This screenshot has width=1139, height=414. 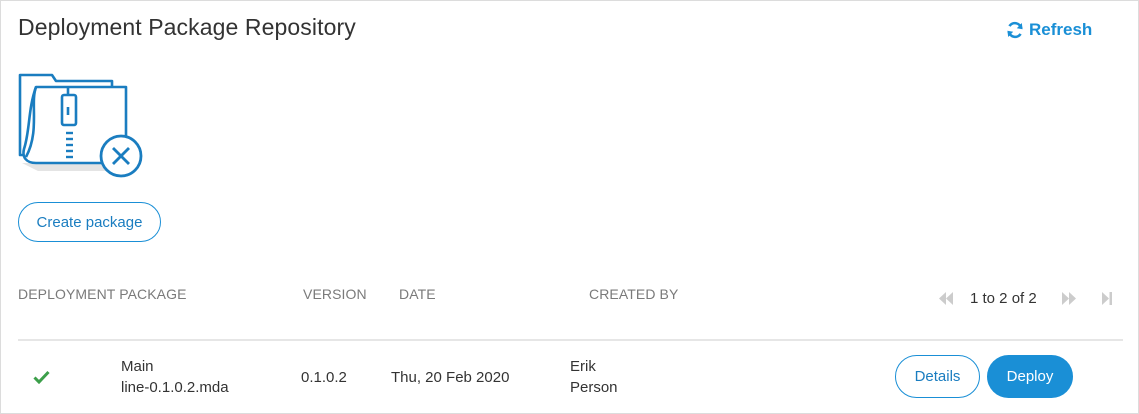 What do you see at coordinates (583, 366) in the screenshot?
I see `creator-line1: Erik` at bounding box center [583, 366].